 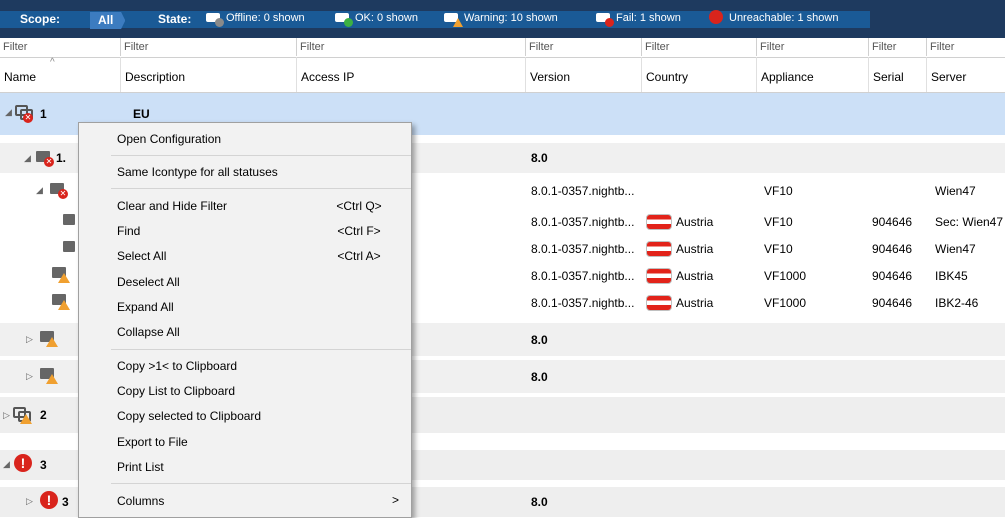 I want to click on scope-label: Scope:, so click(x=40, y=19).